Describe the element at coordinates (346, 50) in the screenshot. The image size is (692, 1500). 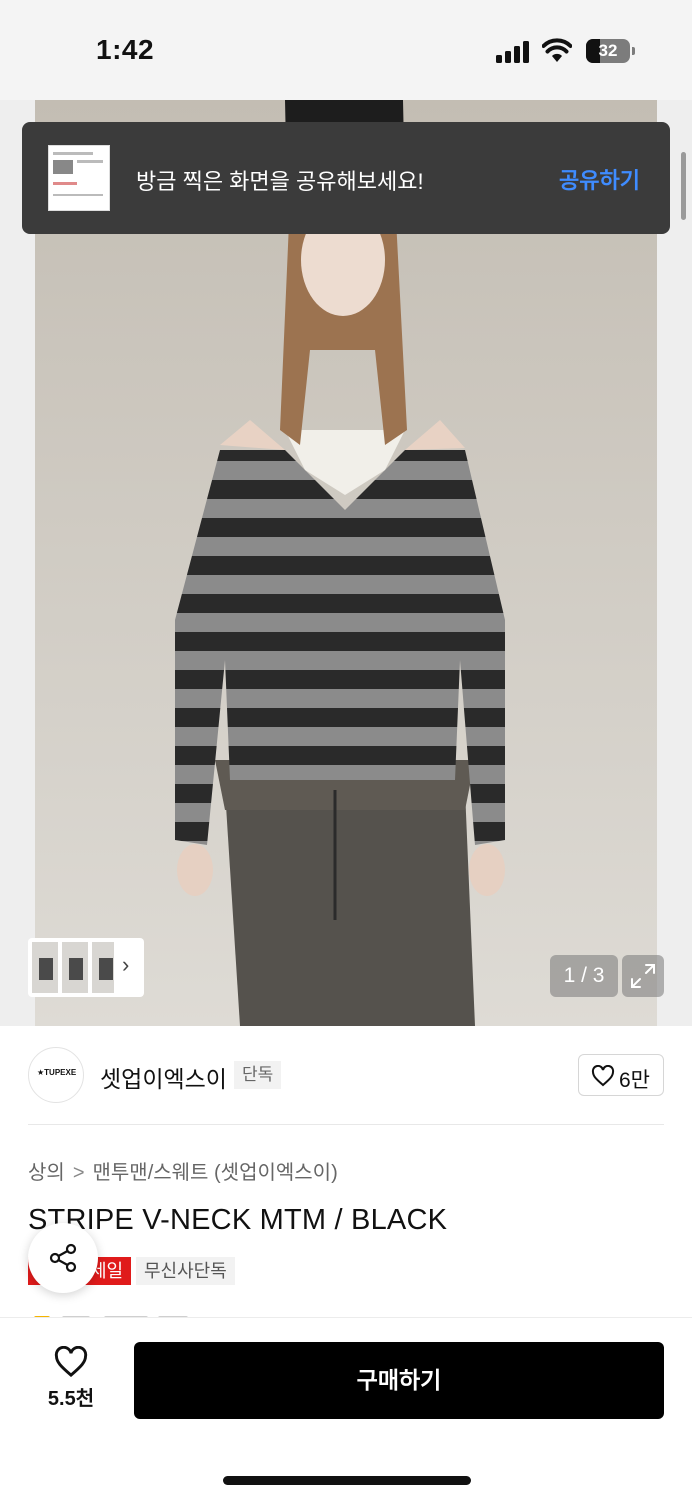
I see `status-bar: 1:42 32` at that location.